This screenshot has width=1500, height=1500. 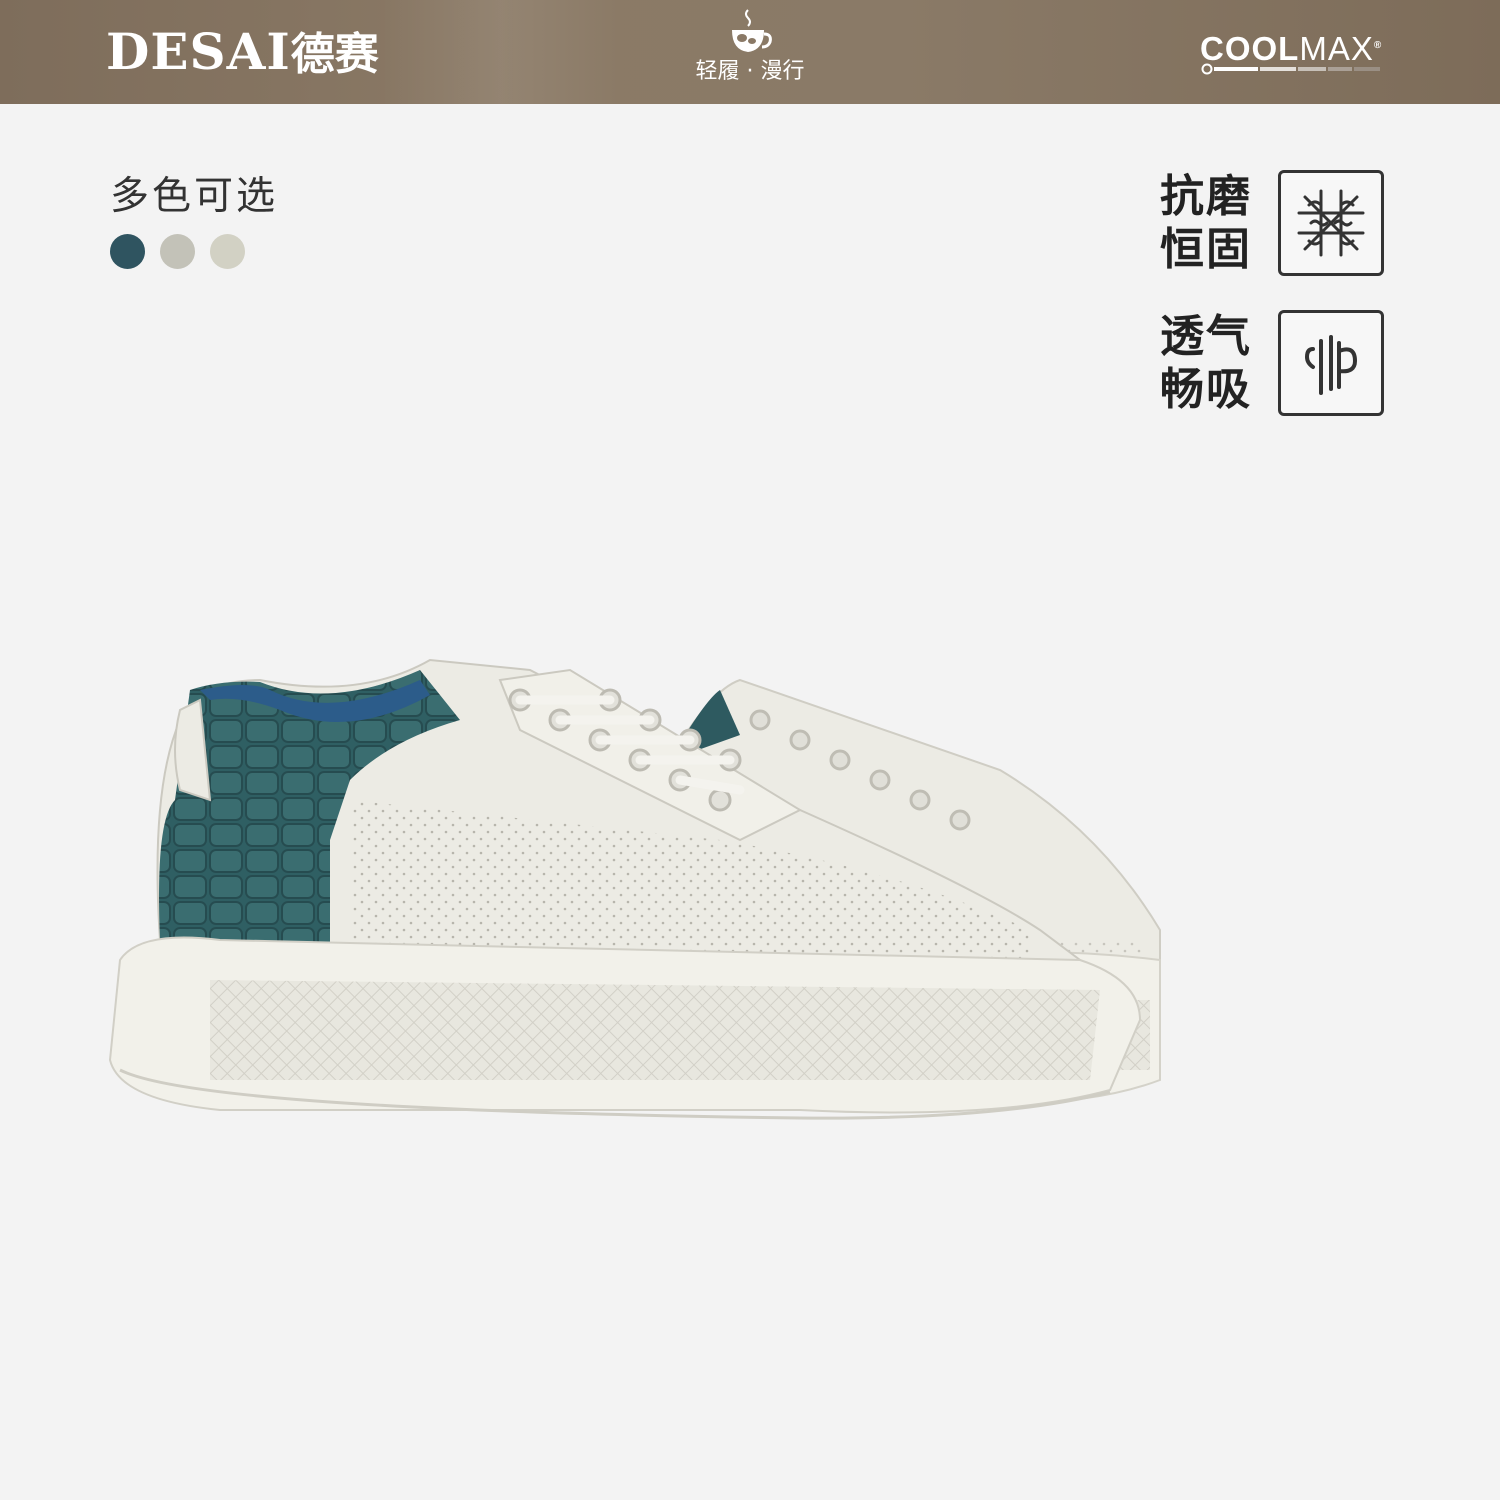 I want to click on tagline-logo: 轻履 · 漫行, so click(x=750, y=54).